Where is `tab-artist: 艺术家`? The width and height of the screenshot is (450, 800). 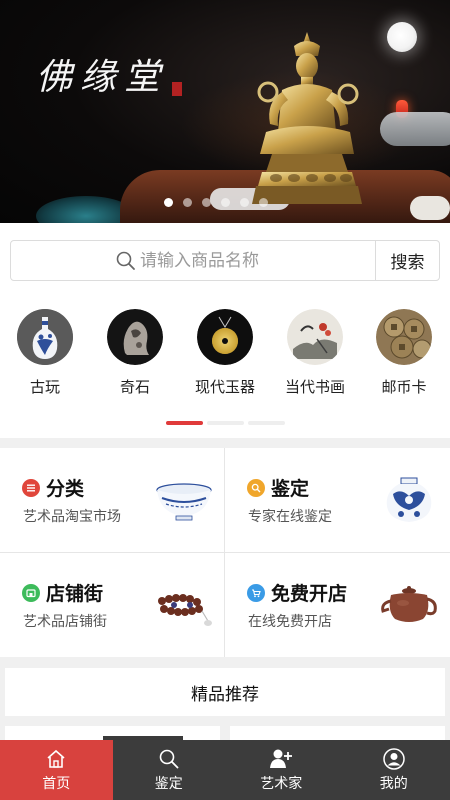
tab-artist: 艺术家 is located at coordinates (281, 770).